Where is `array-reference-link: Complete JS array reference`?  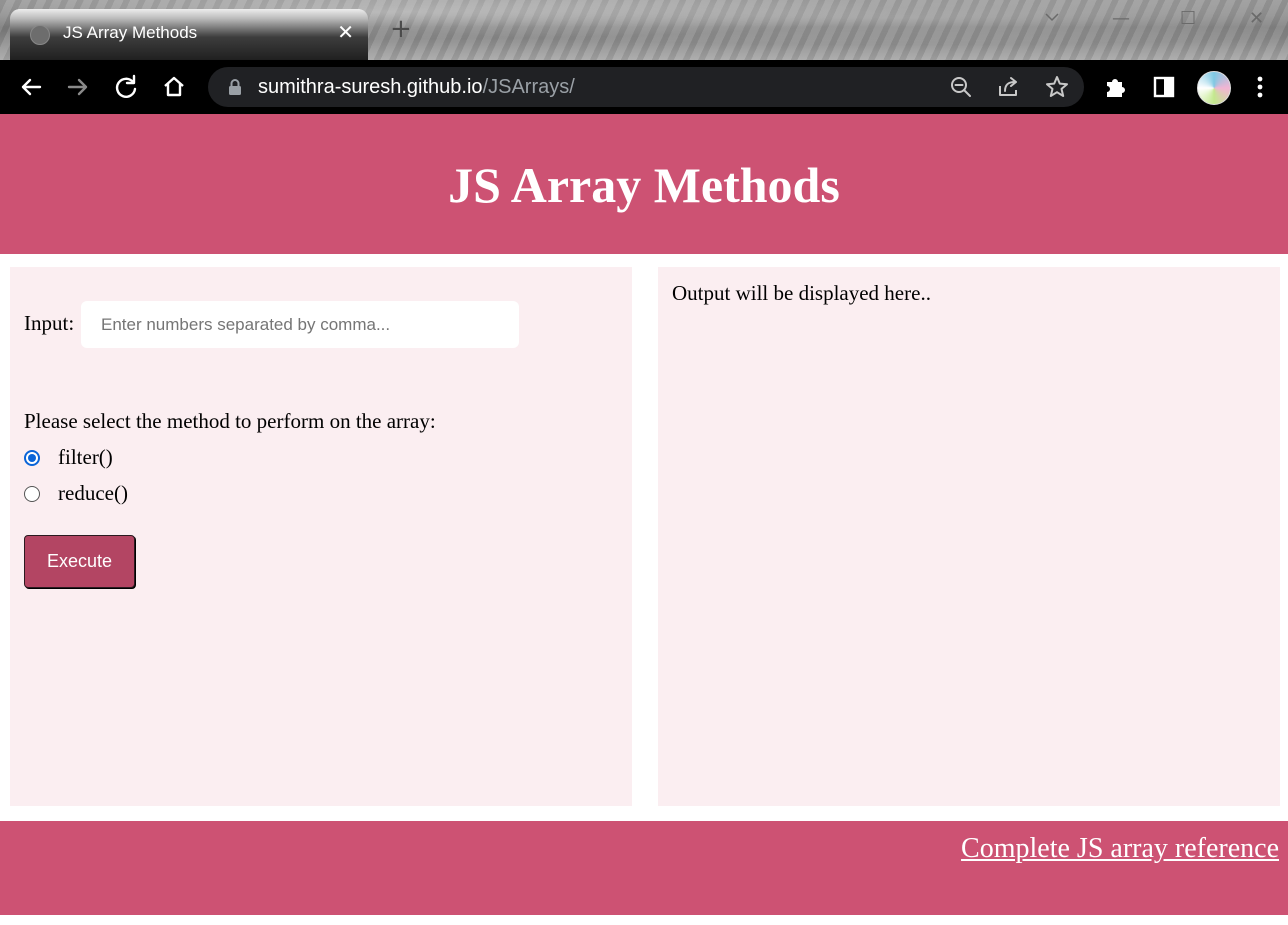
array-reference-link: Complete JS array reference is located at coordinates (1120, 849).